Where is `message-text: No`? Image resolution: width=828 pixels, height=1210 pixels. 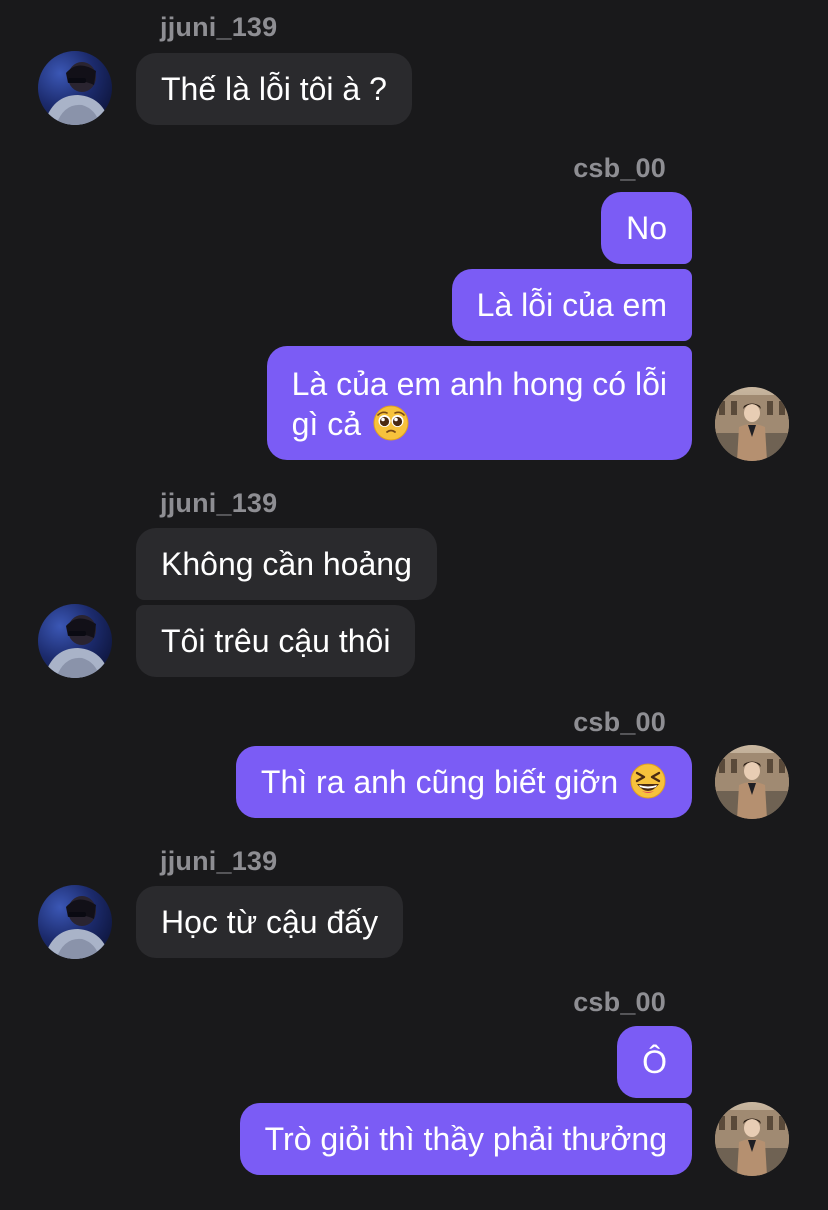 message-text: No is located at coordinates (646, 228).